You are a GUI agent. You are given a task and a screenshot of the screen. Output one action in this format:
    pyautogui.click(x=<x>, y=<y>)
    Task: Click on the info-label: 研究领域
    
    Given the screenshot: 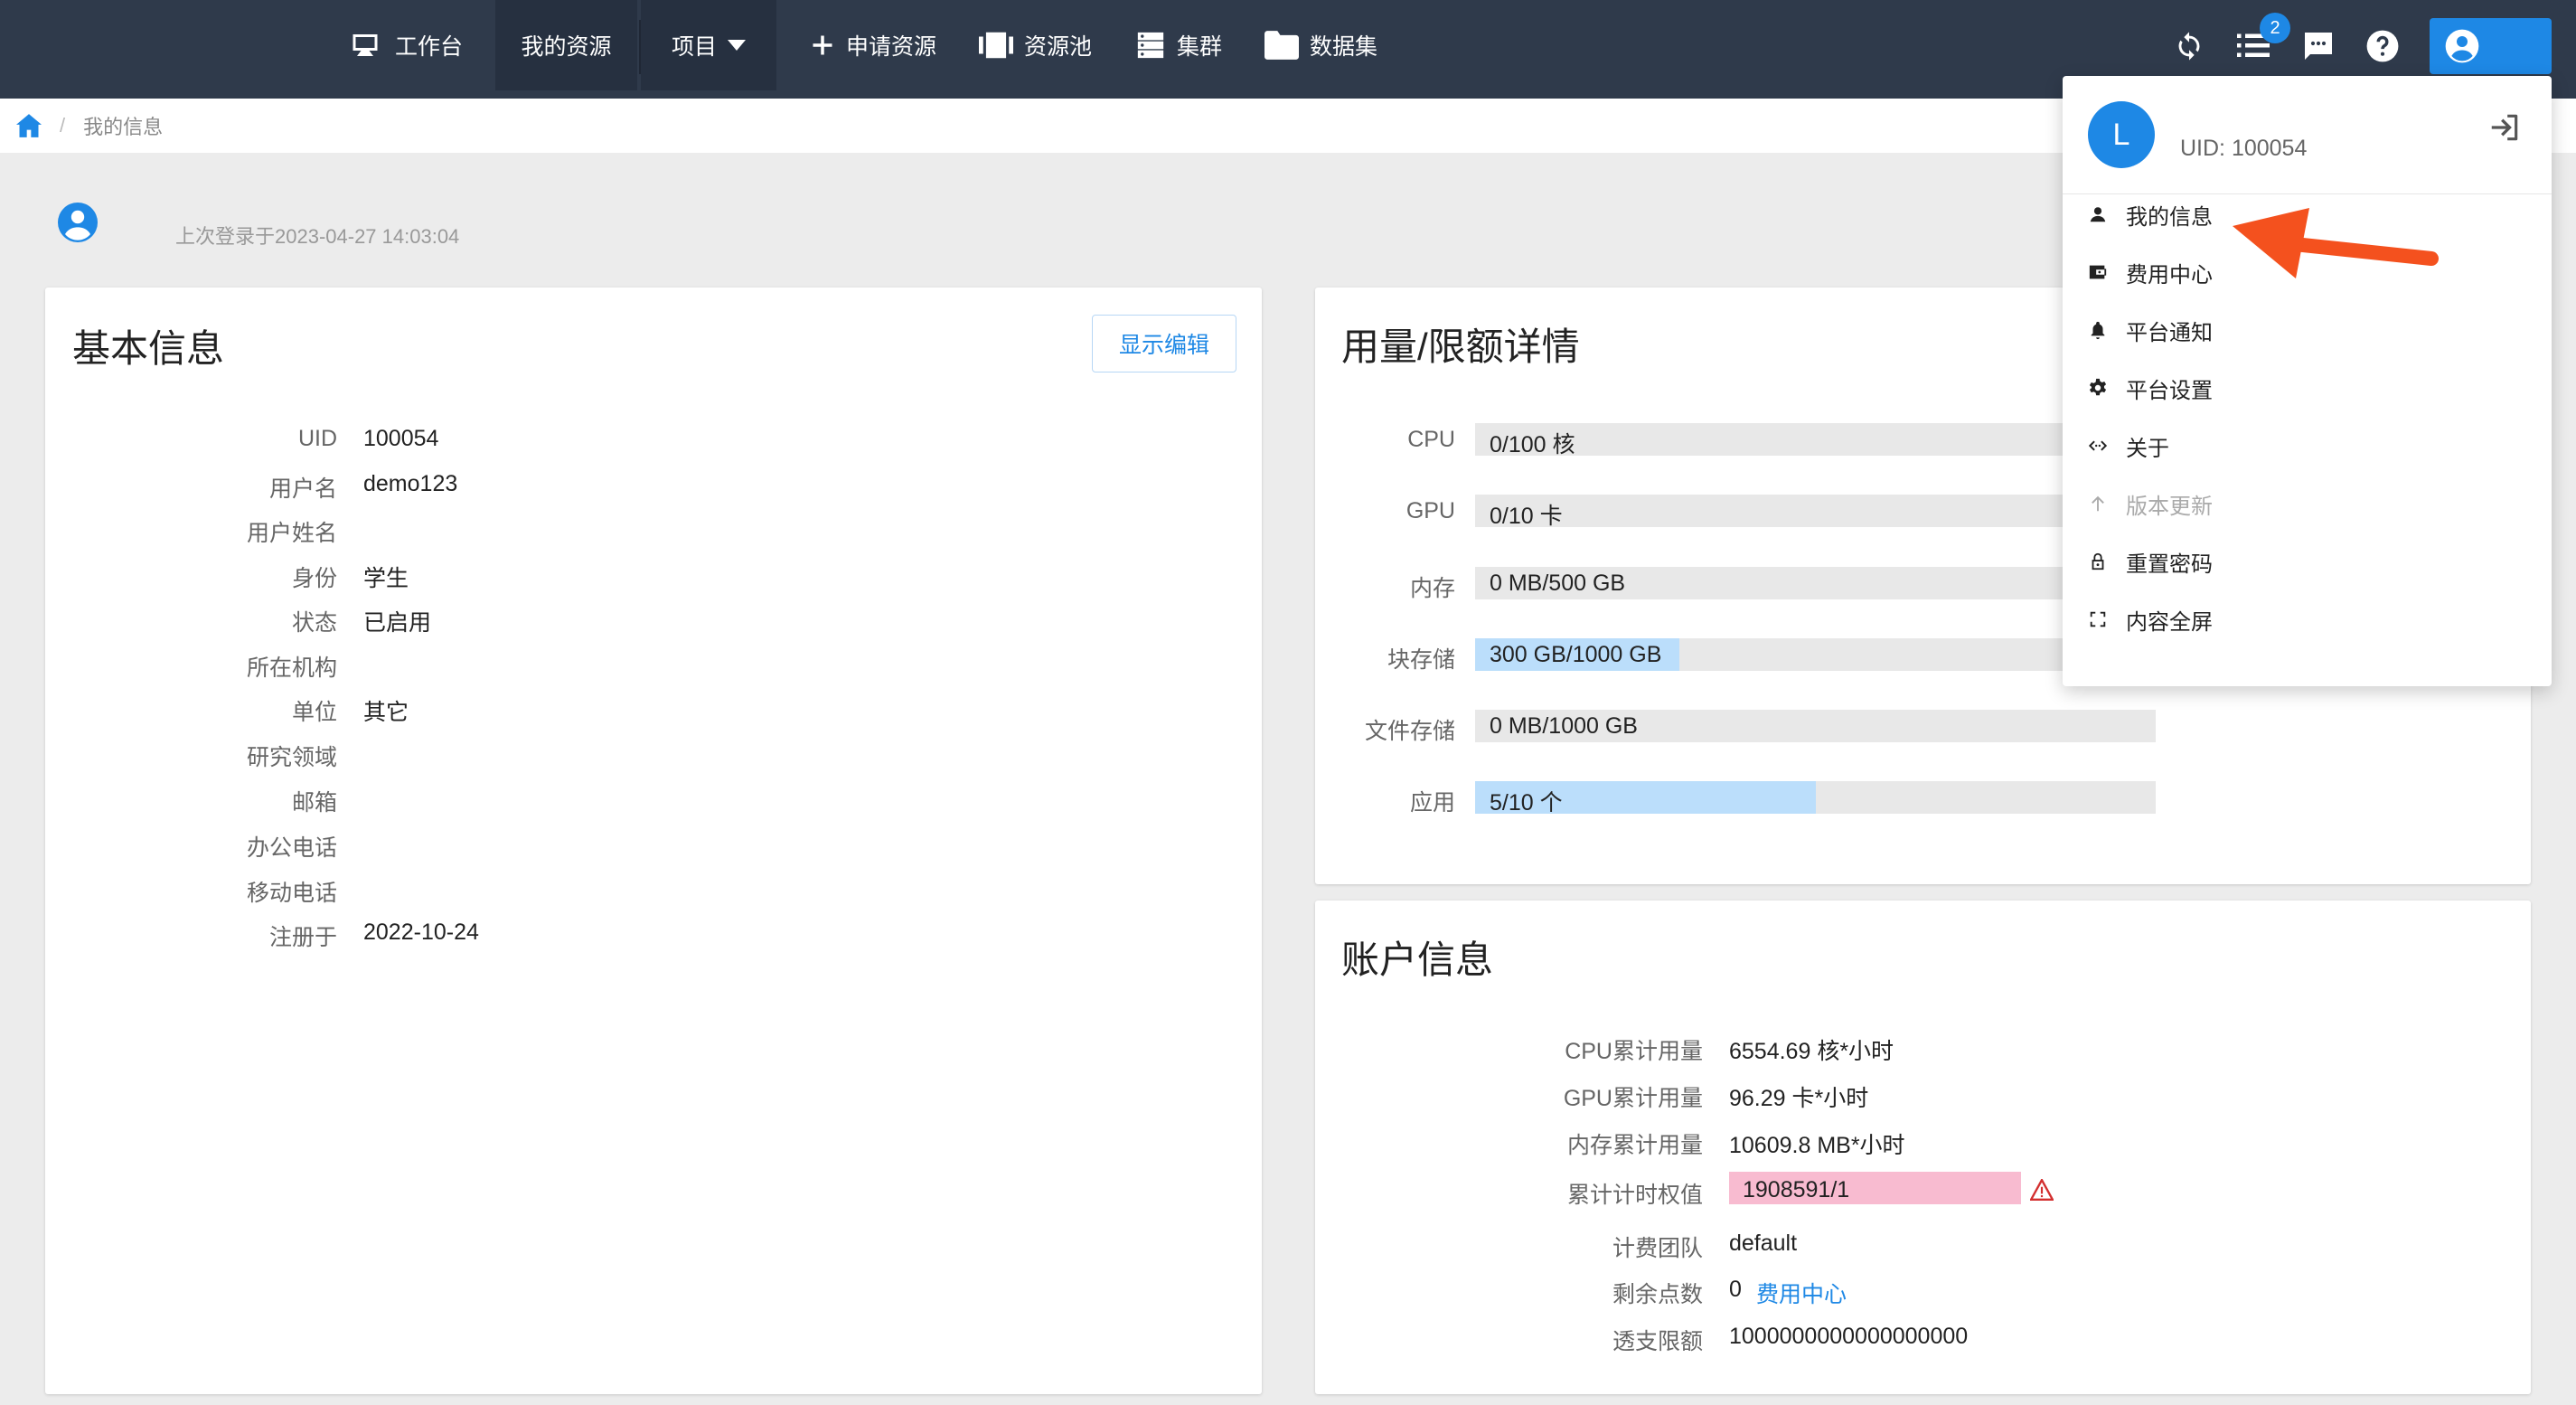 What is the action you would take?
    pyautogui.click(x=291, y=757)
    